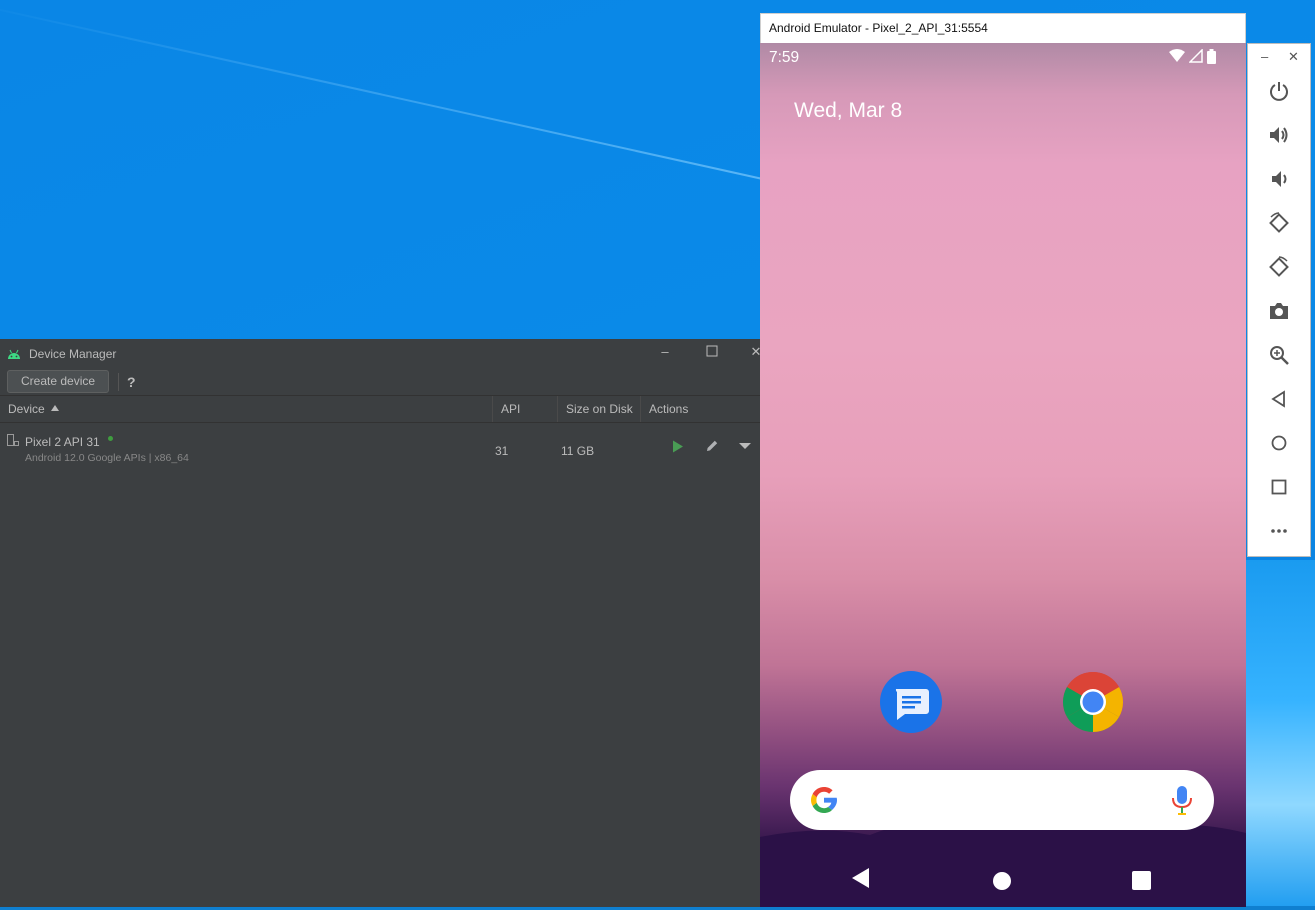 Image resolution: width=1315 pixels, height=910 pixels. I want to click on phone-device-icon, so click(13, 440).